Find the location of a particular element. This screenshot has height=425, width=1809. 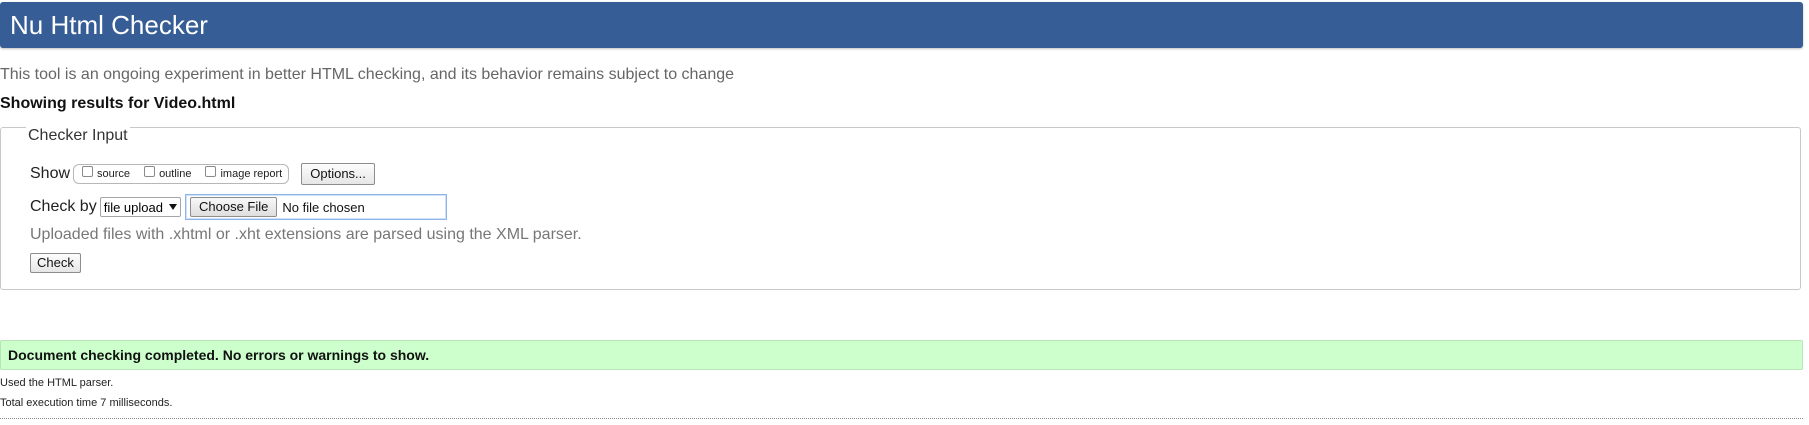

results-for-heading: Showing results for Video.html is located at coordinates (118, 103).